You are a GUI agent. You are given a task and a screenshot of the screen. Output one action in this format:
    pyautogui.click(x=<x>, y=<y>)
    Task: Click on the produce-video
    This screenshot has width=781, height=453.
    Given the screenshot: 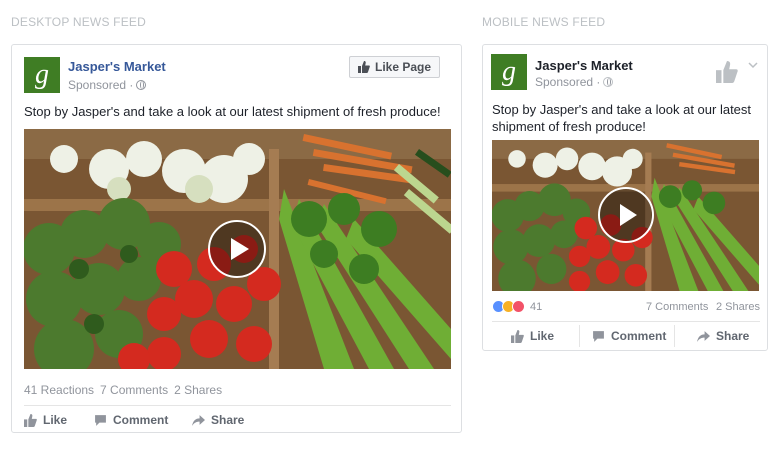 What is the action you would take?
    pyautogui.click(x=625, y=215)
    